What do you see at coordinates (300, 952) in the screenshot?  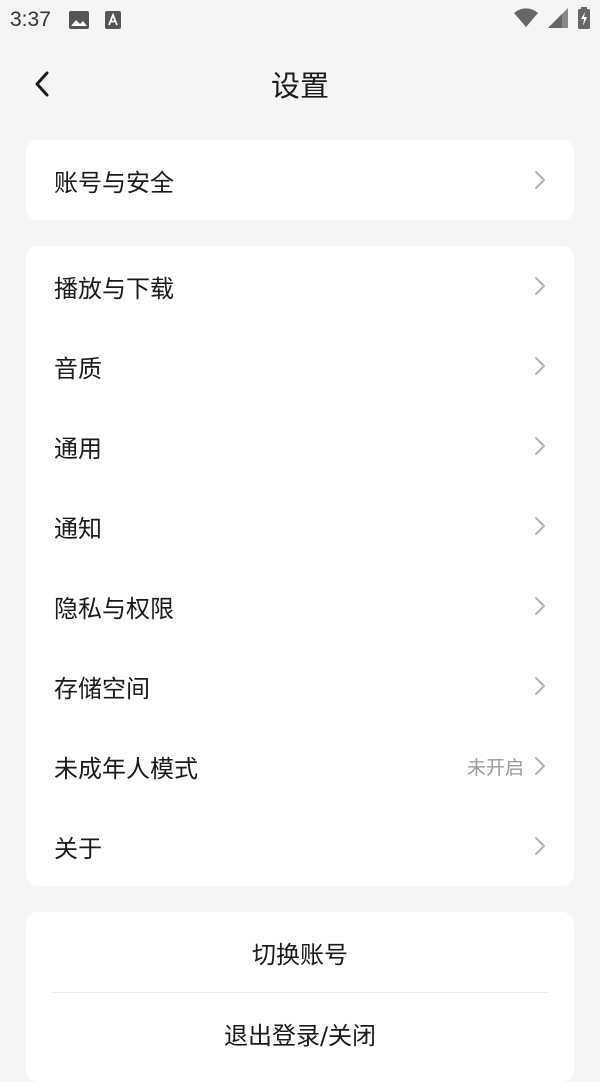 I see `switch-account-button: 切换账号` at bounding box center [300, 952].